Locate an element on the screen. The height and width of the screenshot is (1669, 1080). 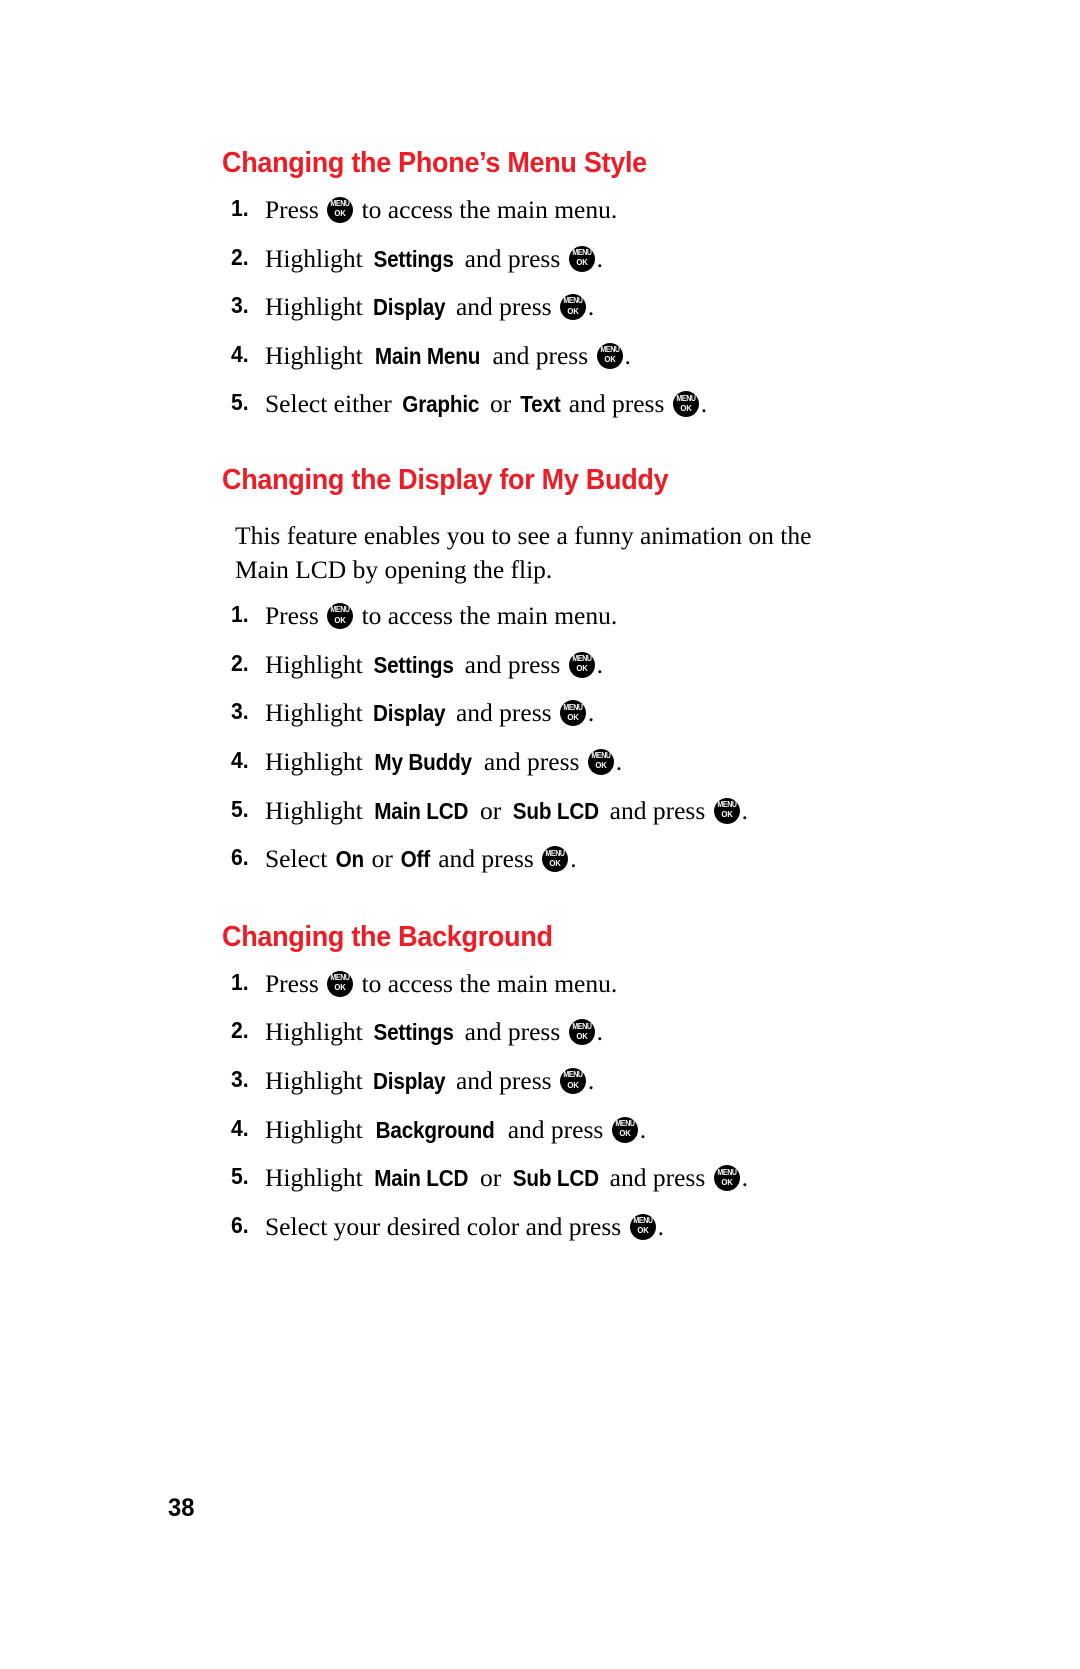
menu-option-name: Main LCD is located at coordinates (421, 1178).